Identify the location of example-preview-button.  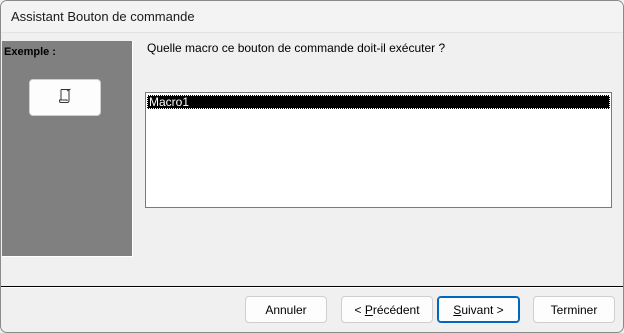
(65, 97).